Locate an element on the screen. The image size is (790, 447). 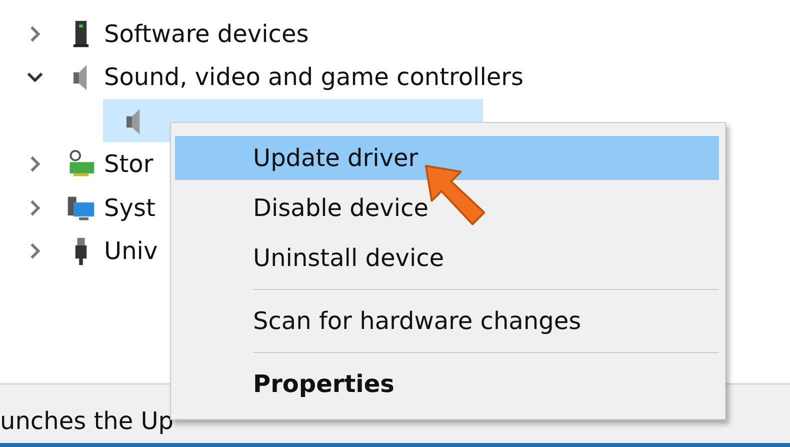
tree-item: Software devices is located at coordinates (197, 34).